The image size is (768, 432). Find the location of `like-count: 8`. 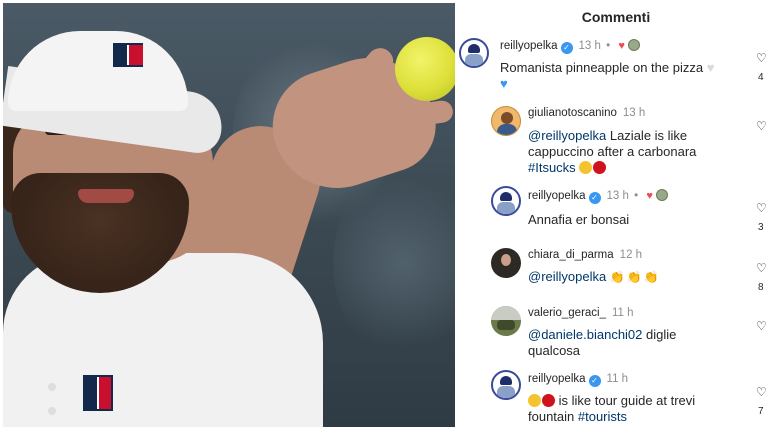

like-count: 8 is located at coordinates (761, 287).